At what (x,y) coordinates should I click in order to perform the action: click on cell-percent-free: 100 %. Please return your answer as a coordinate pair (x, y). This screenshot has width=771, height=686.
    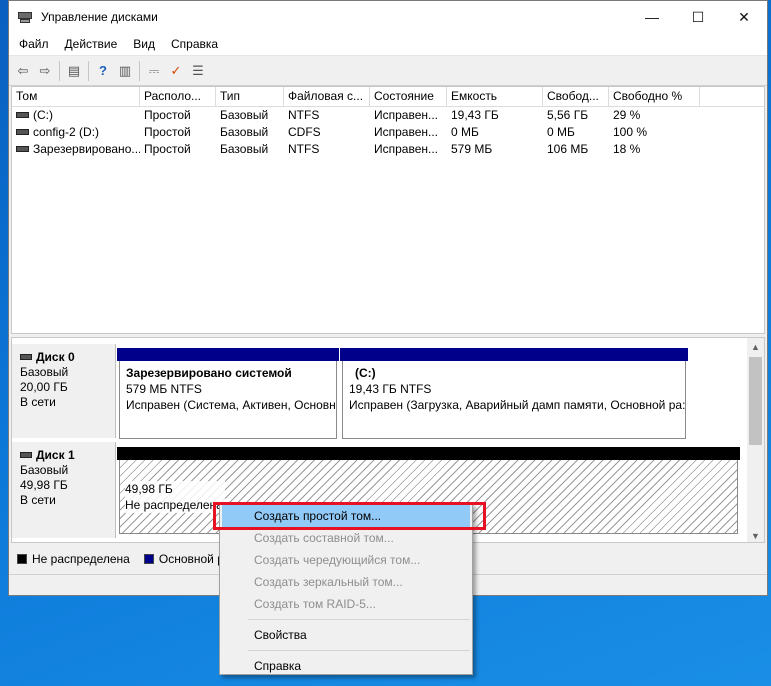
    Looking at the image, I should click on (630, 132).